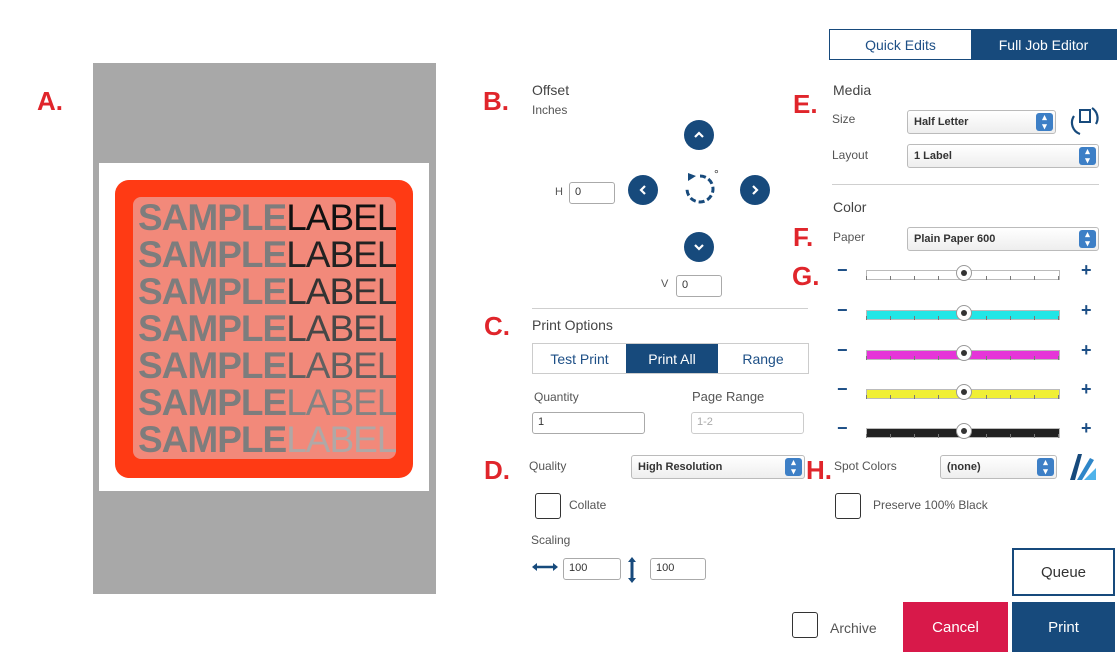 The width and height of the screenshot is (1119, 652). Describe the element at coordinates (1043, 44) in the screenshot. I see `tab-full-job-editor: Full Job Editor` at that location.